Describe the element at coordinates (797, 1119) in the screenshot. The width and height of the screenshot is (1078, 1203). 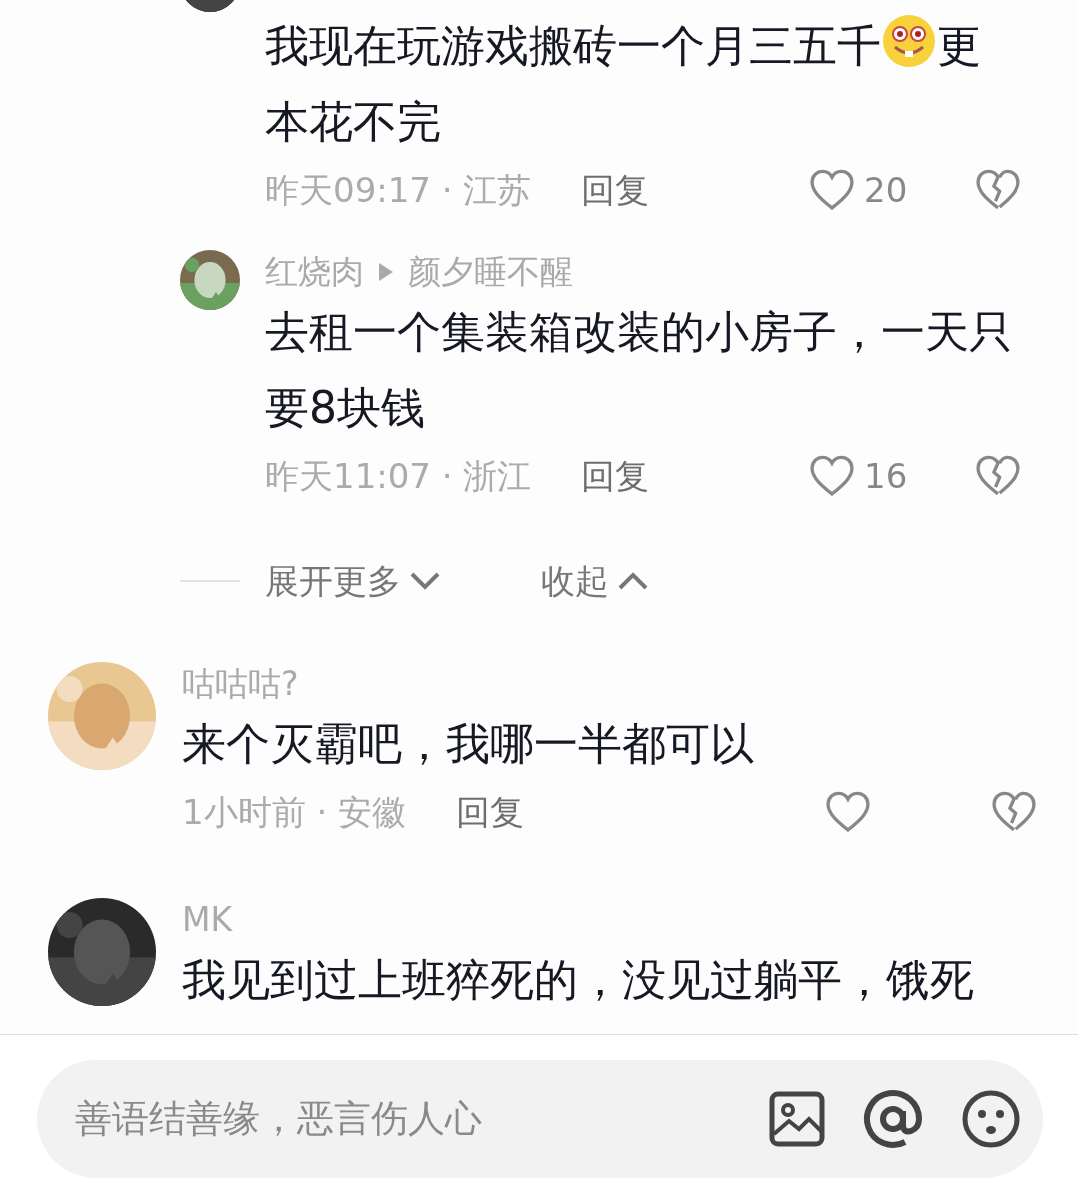
I see `image-icon` at that location.